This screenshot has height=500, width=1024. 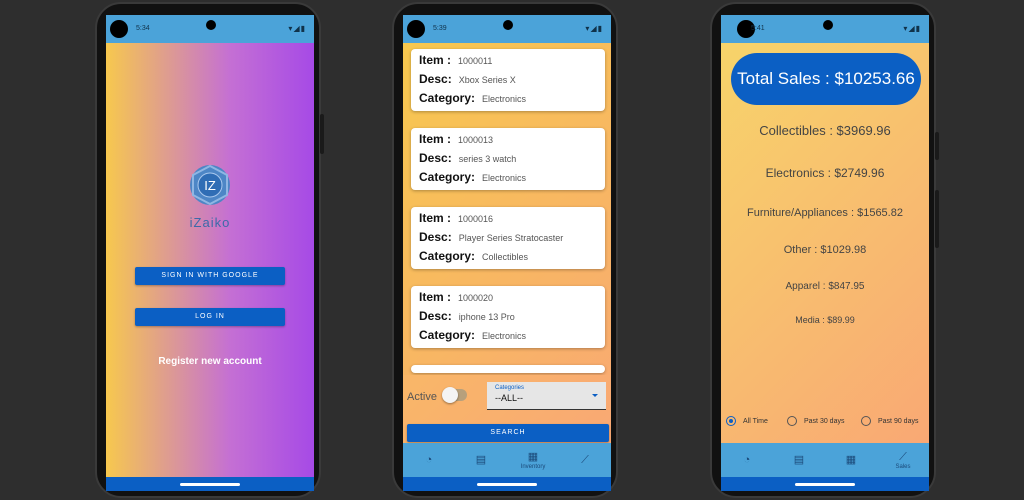 I want to click on svg-text: IZ, so click(x=210, y=185).